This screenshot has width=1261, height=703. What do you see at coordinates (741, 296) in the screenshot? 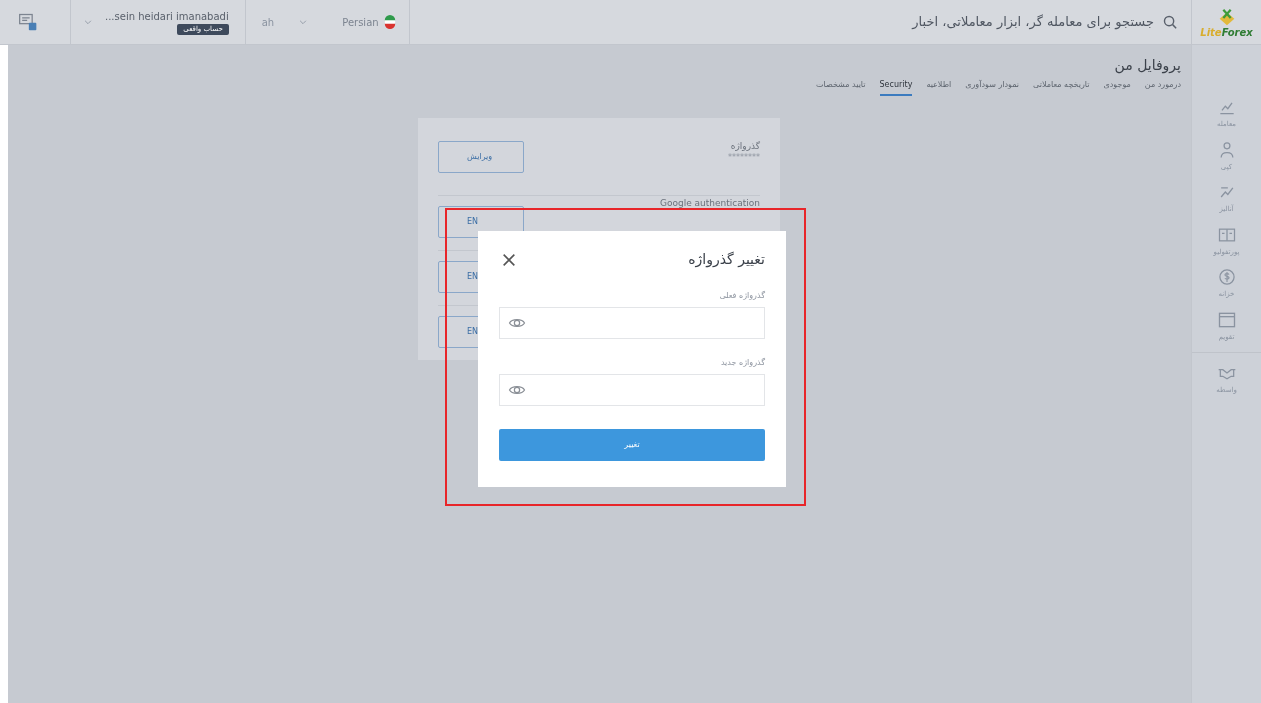
I see `field-label: گذرواژه فعلی` at bounding box center [741, 296].